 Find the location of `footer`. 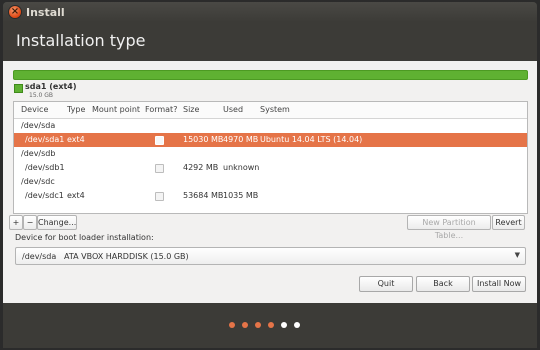

footer is located at coordinates (270, 325).